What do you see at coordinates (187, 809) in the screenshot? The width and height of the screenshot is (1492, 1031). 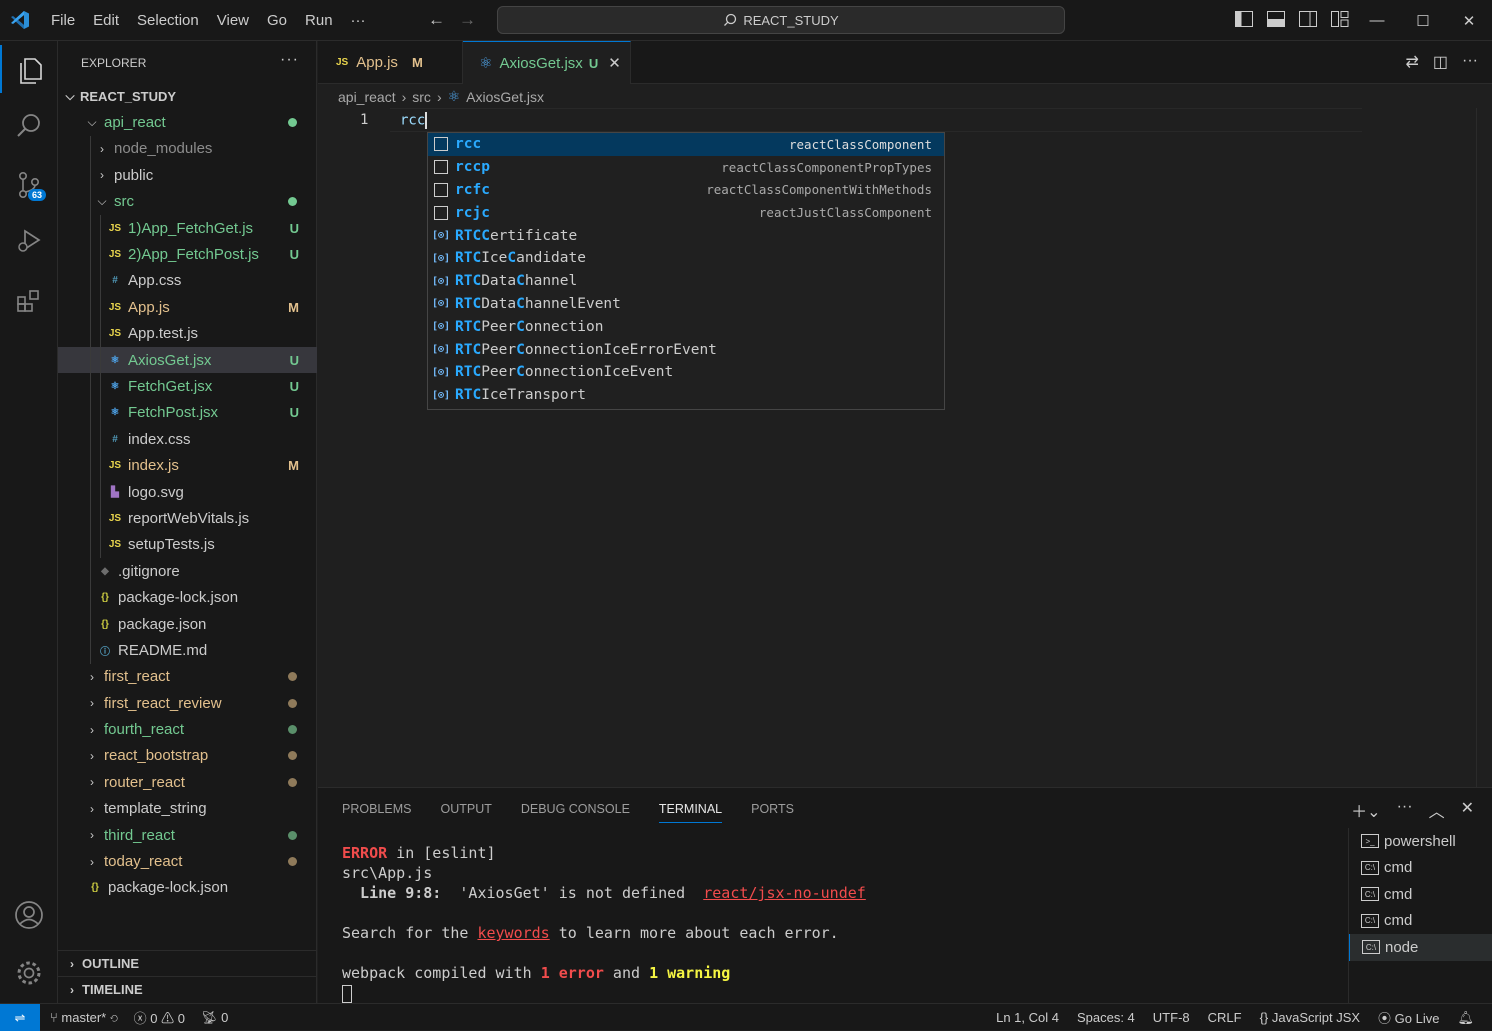 I see `tree-item: › template_string` at bounding box center [187, 809].